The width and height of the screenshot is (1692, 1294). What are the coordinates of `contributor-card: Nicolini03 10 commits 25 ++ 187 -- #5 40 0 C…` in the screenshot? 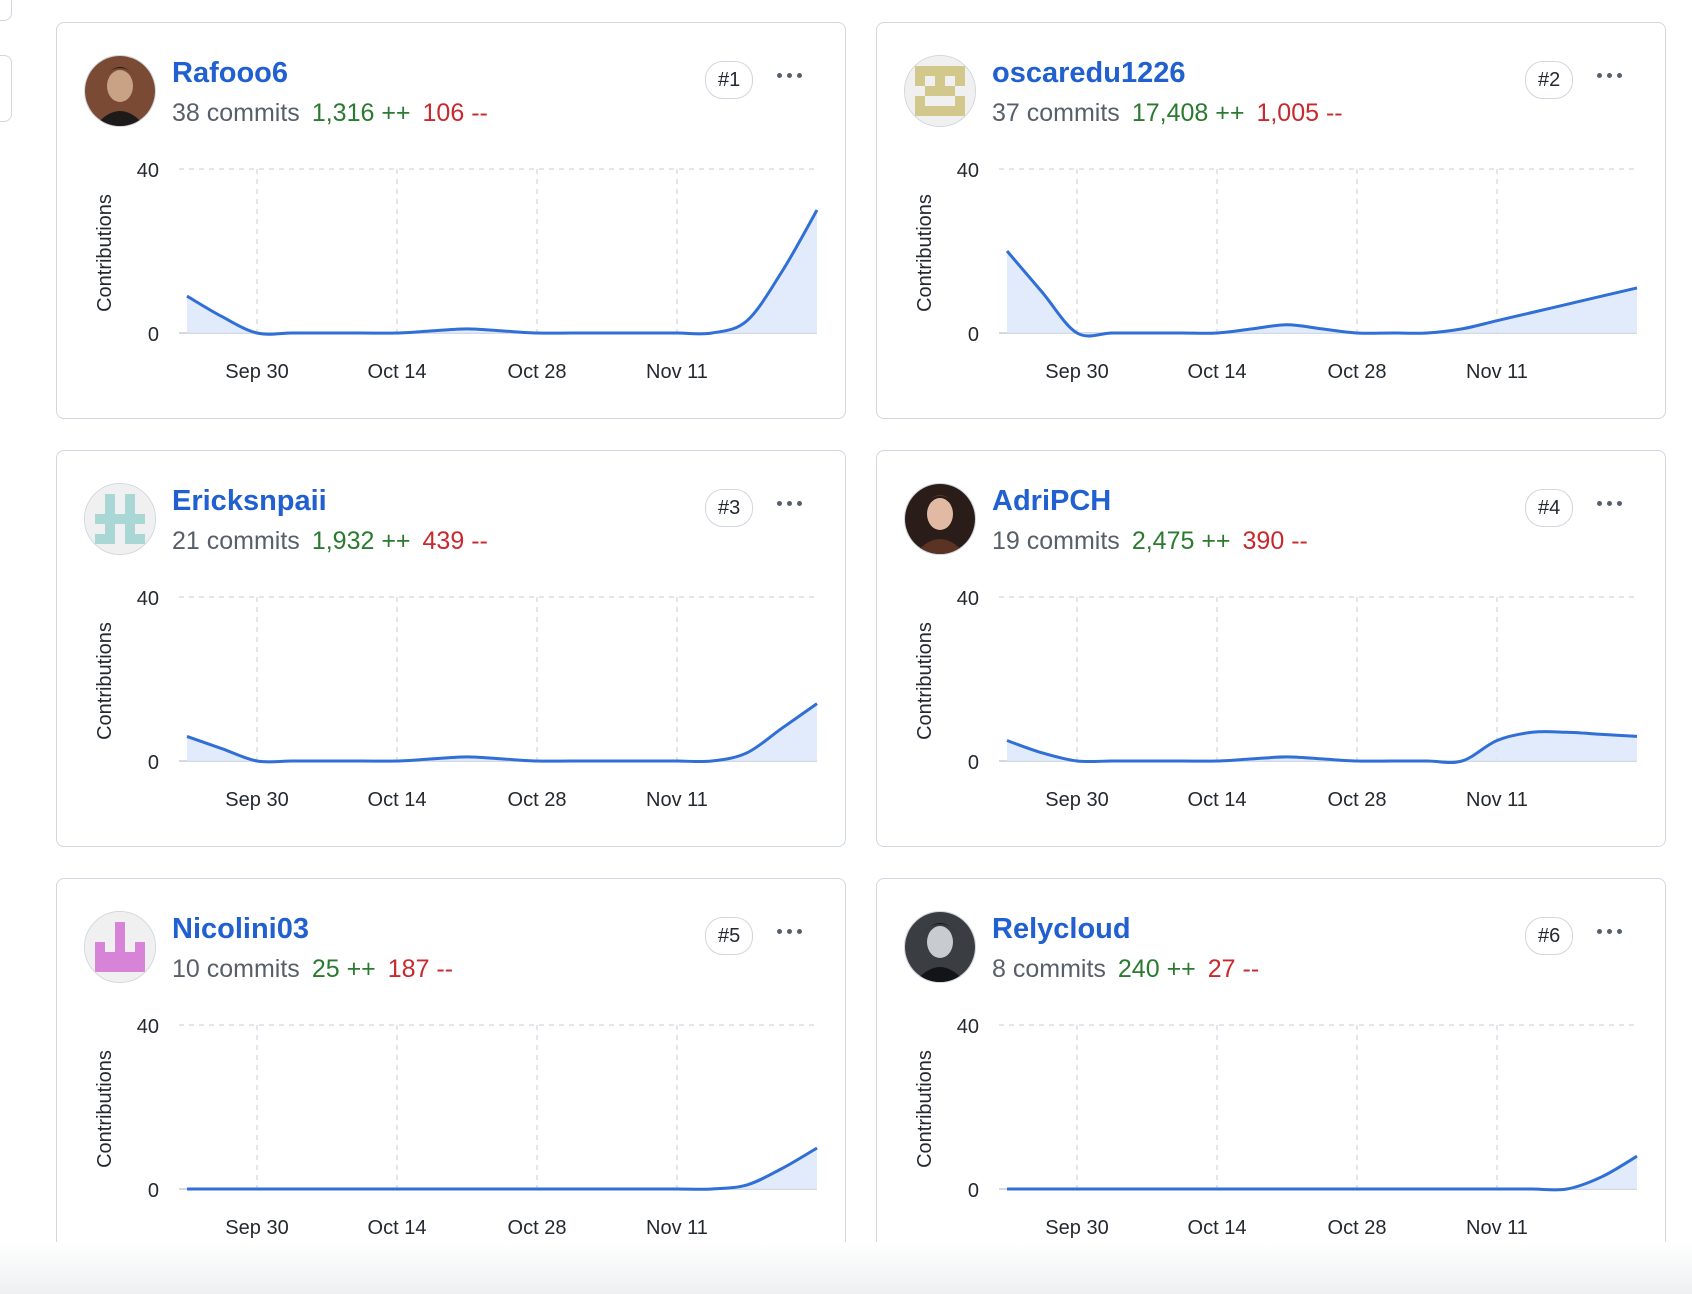 It's located at (451, 1076).